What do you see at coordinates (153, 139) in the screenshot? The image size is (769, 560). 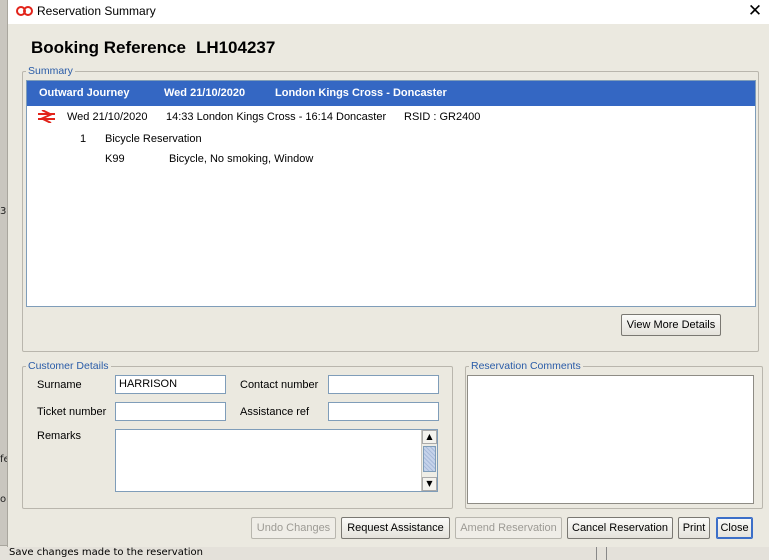 I see `reservation-type: Bicycle Reservation` at bounding box center [153, 139].